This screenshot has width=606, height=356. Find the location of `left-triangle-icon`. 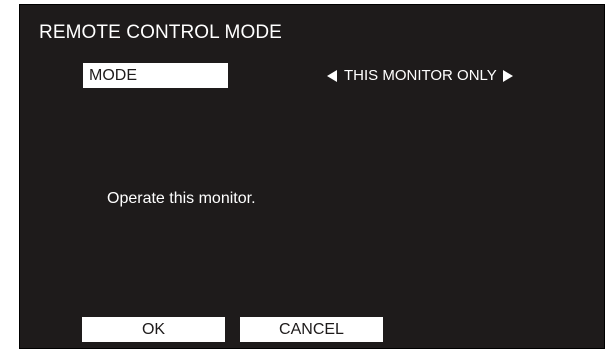

left-triangle-icon is located at coordinates (332, 76).